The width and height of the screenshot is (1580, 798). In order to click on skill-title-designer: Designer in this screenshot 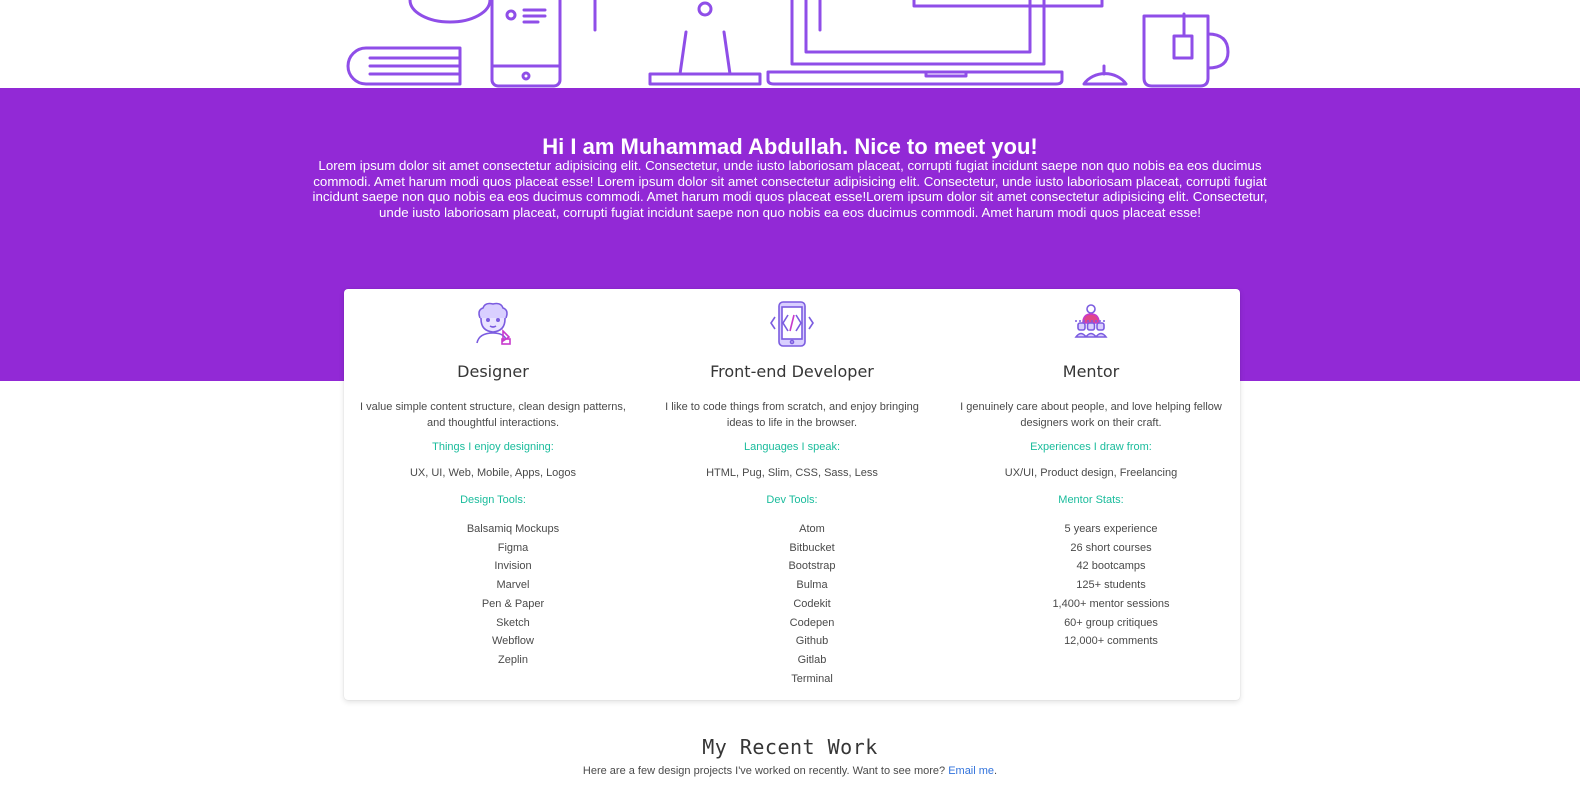, I will do `click(493, 371)`.